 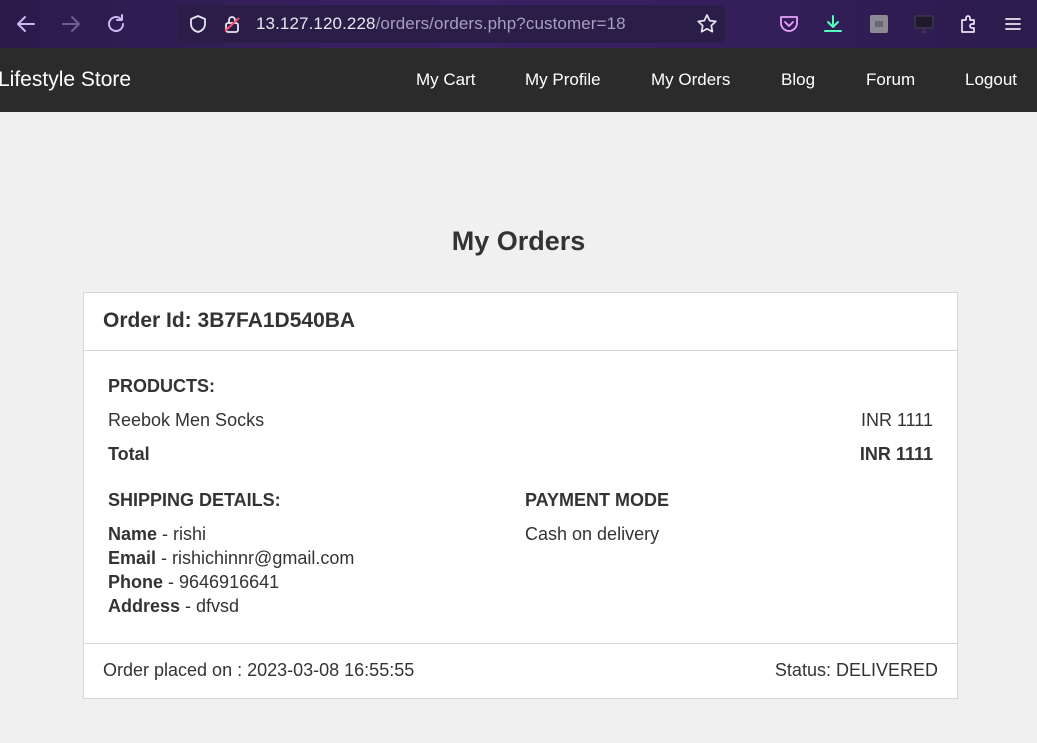 I want to click on screen-icon, so click(x=924, y=24).